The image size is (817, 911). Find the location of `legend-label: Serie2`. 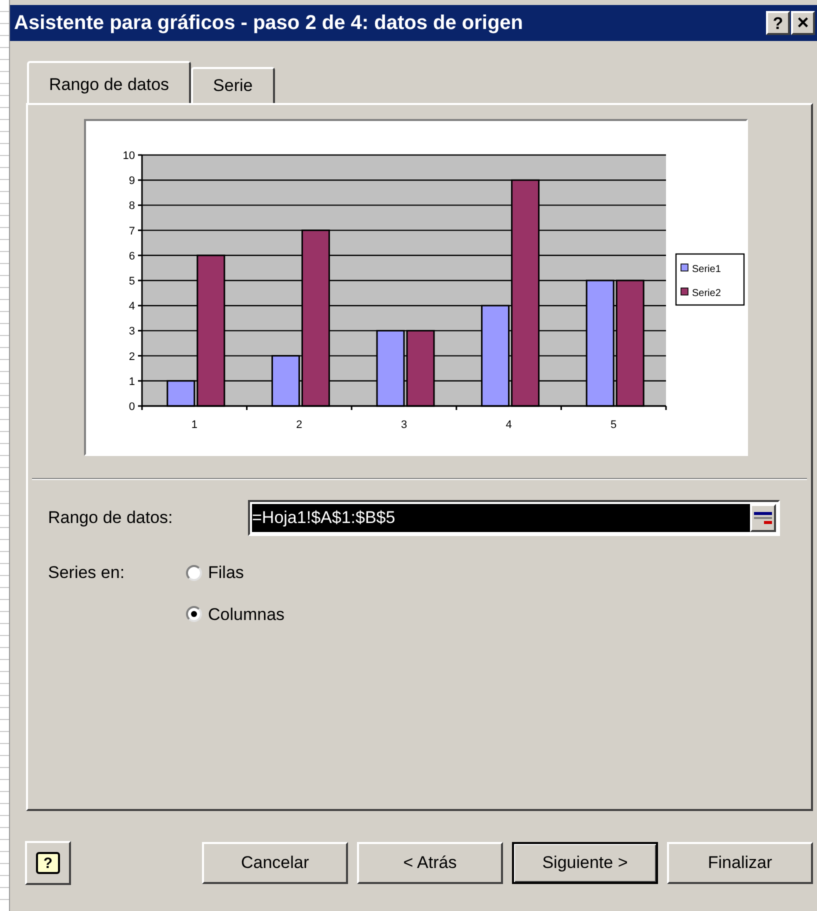

legend-label: Serie2 is located at coordinates (706, 293).